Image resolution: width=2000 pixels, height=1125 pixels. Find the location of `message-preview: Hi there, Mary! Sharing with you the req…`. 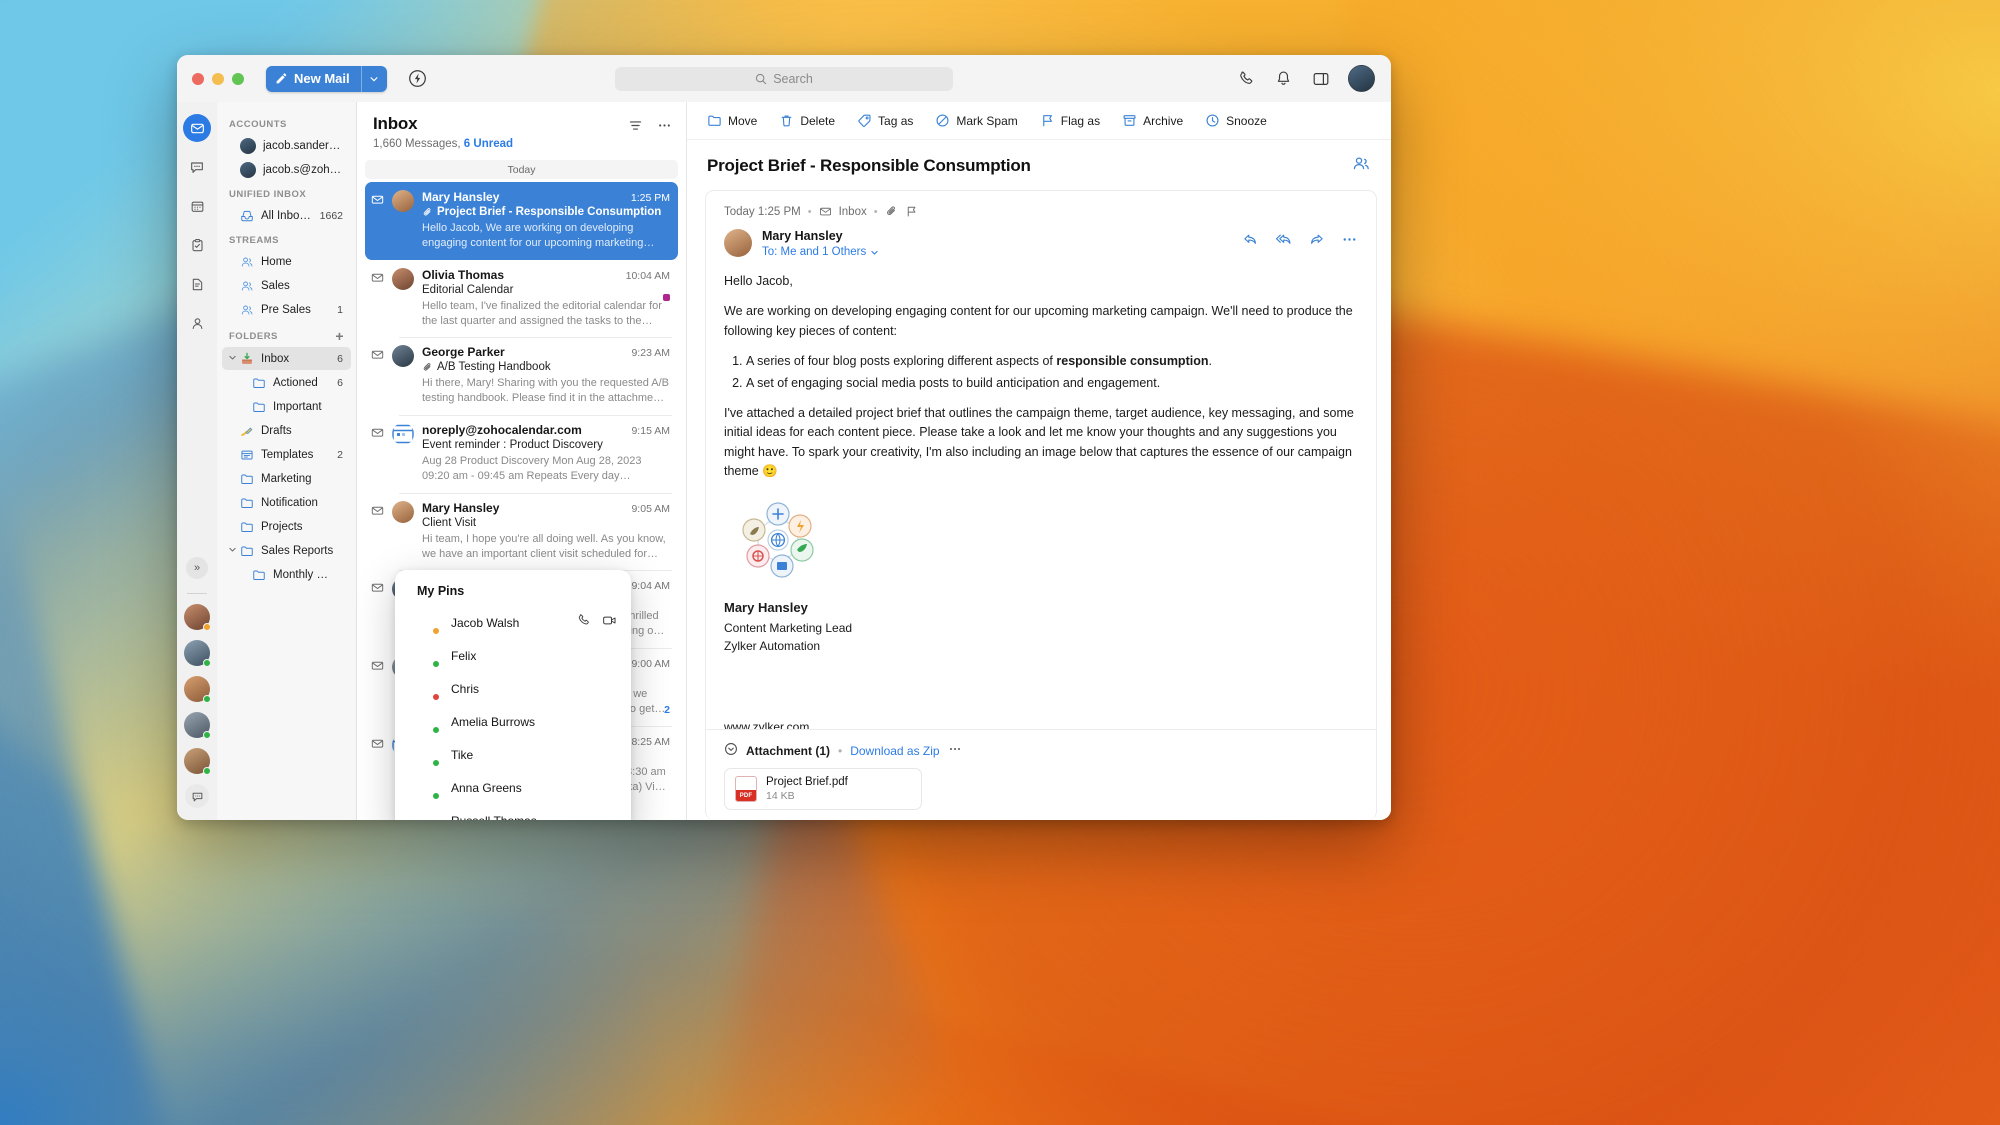

message-preview: Hi there, Mary! Sharing with you the req… is located at coordinates (546, 391).